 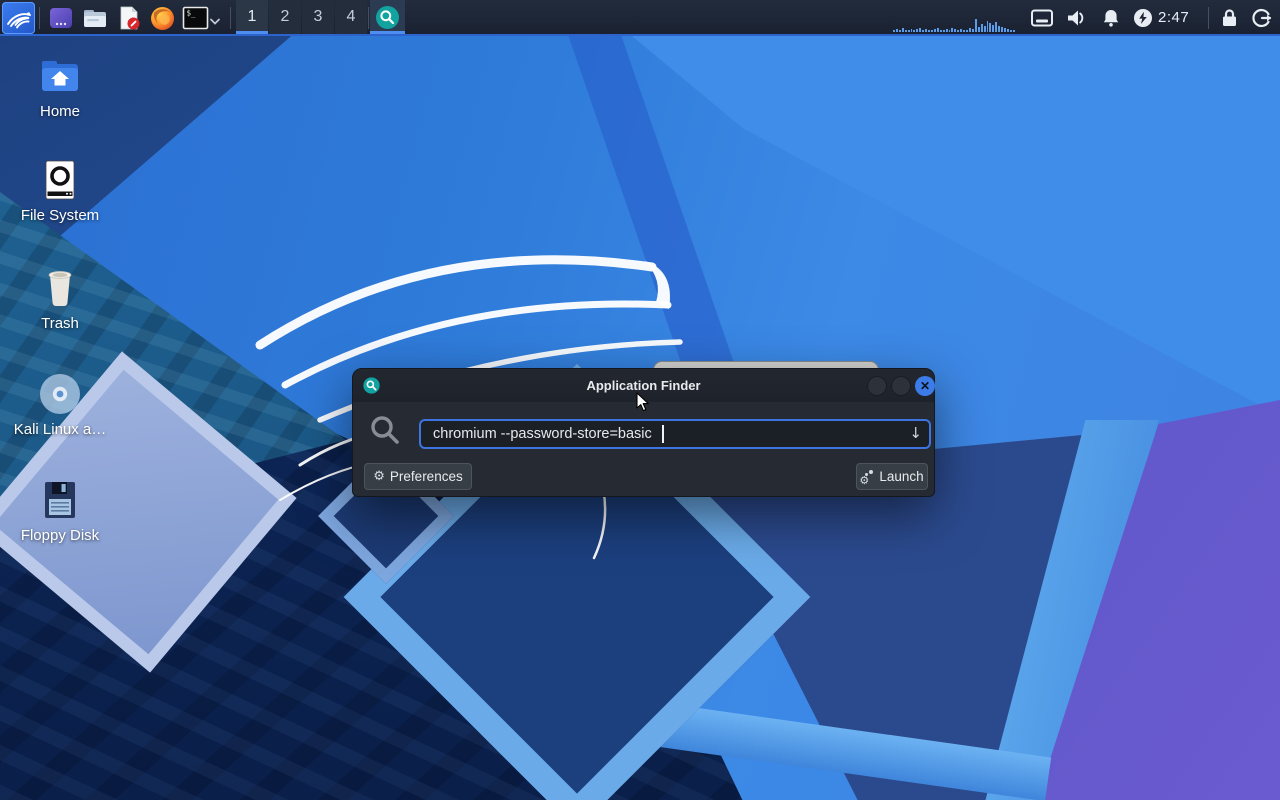 I want to click on trash-can-icon, so click(x=60, y=288).